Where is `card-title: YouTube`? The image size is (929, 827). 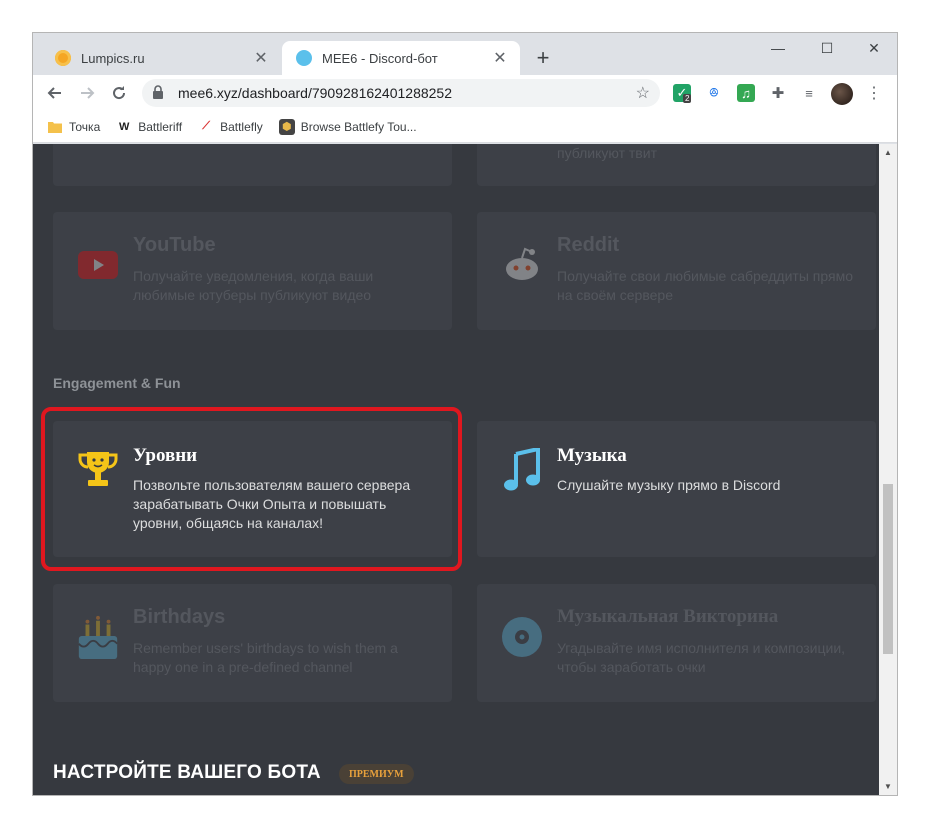 card-title: YouTube is located at coordinates (174, 245).